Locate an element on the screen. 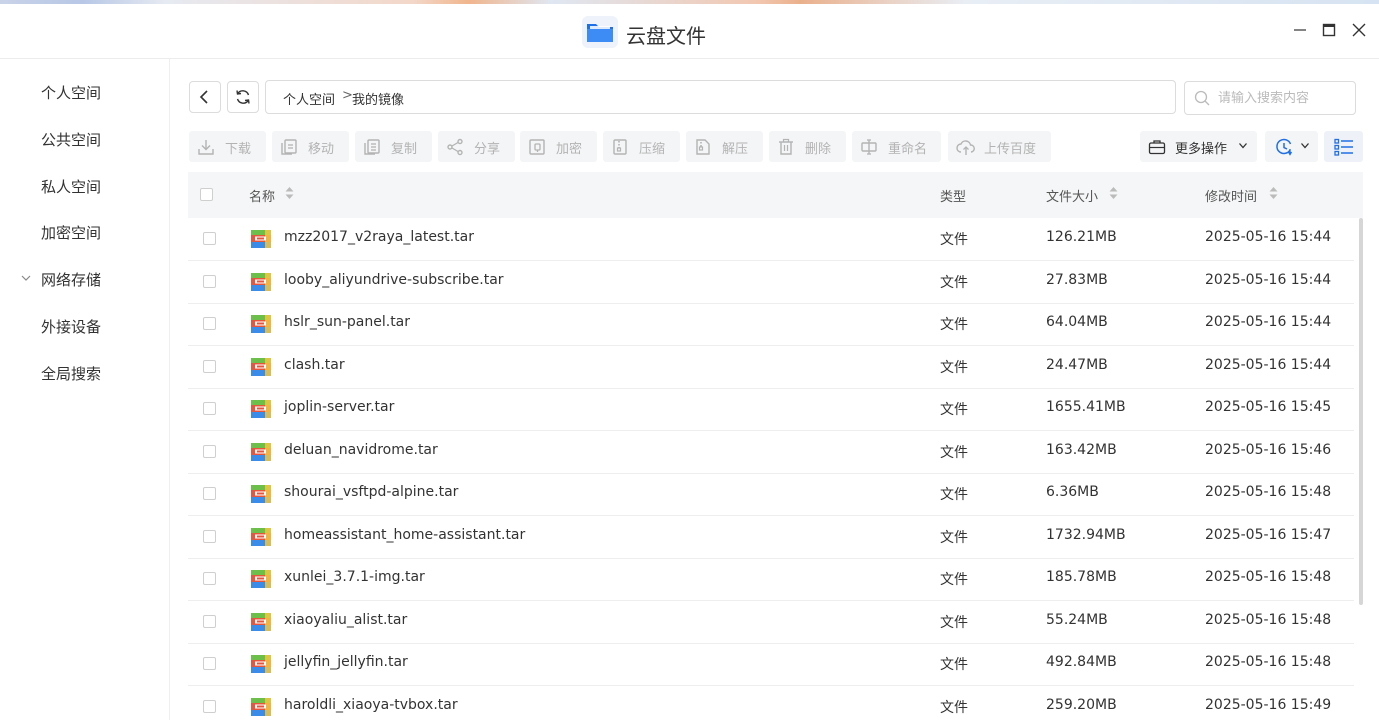 The height and width of the screenshot is (720, 1379). sidebar: 个人空间 公共空间 私人空间 加密空间 网络存储 外接设备 全局搜索 is located at coordinates (85, 389).